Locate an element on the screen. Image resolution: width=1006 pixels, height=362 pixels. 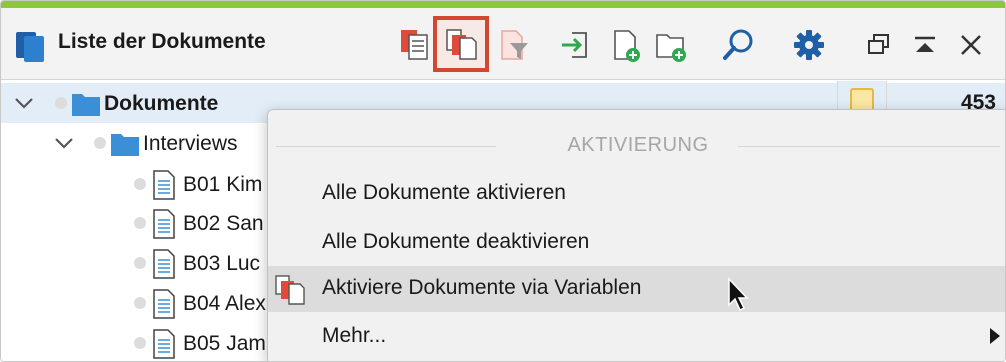
gear-icon is located at coordinates (809, 45).